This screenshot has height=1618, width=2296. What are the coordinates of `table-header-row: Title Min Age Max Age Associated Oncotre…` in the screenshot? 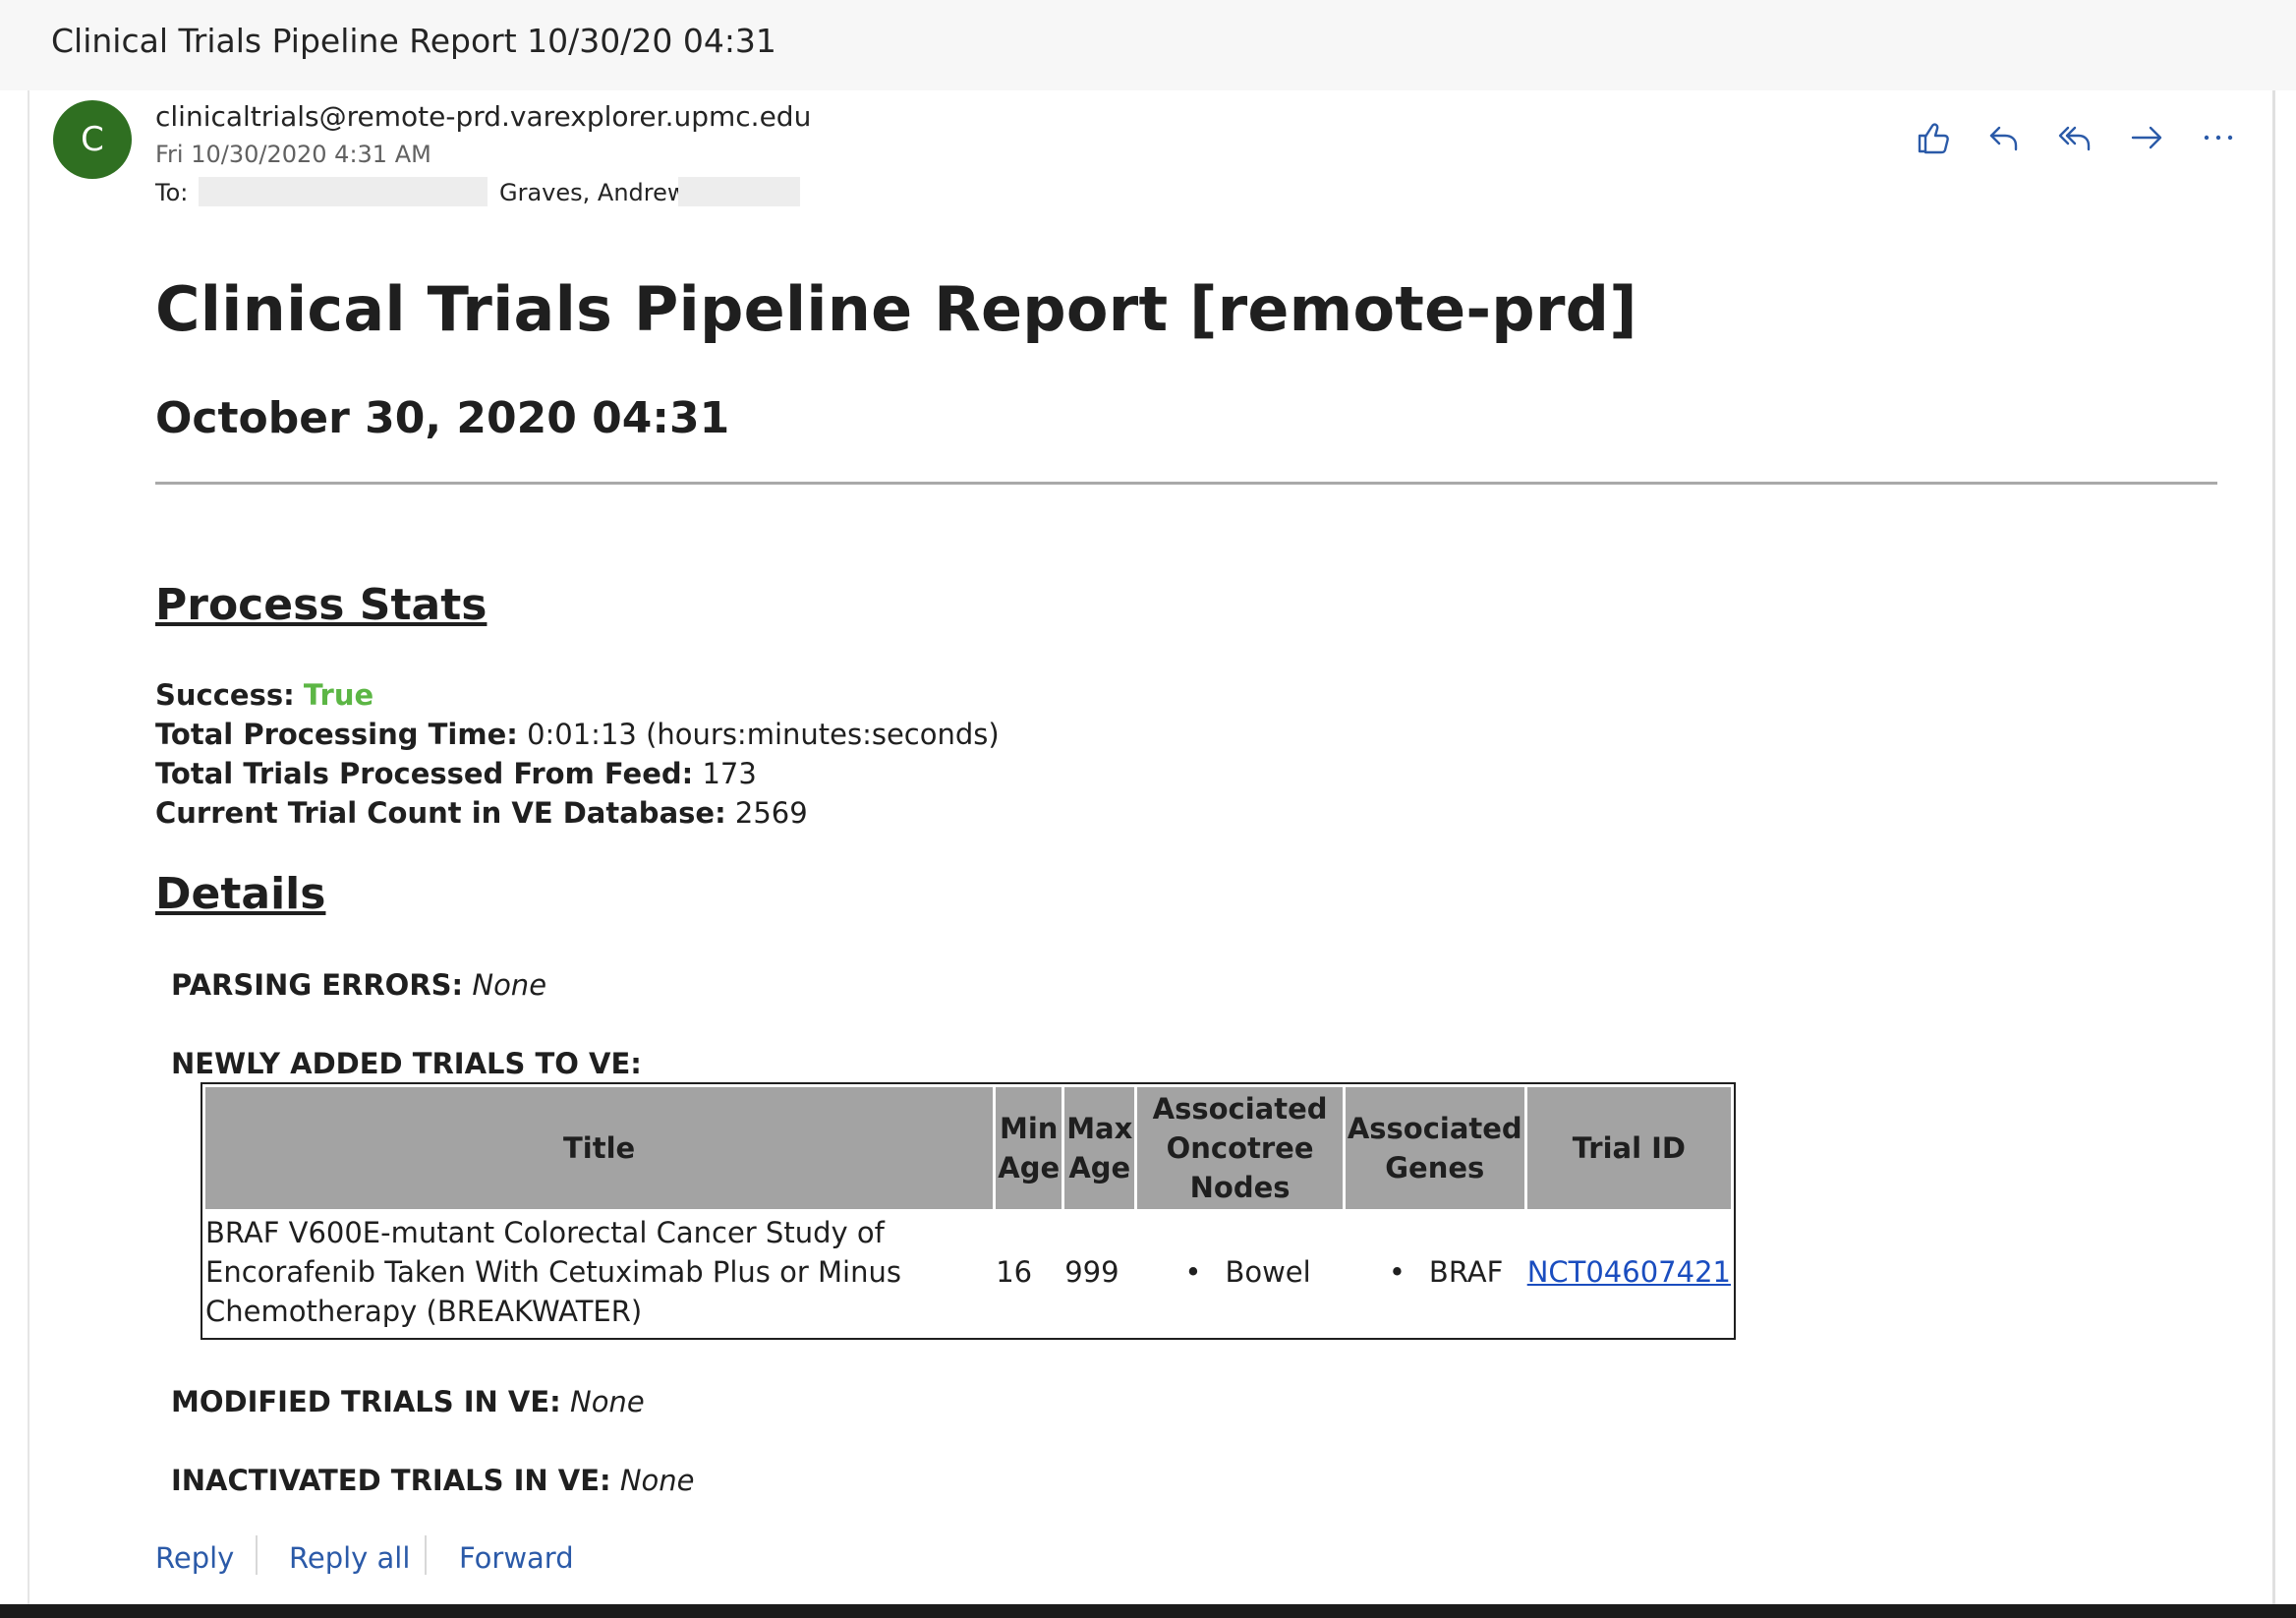 It's located at (968, 1148).